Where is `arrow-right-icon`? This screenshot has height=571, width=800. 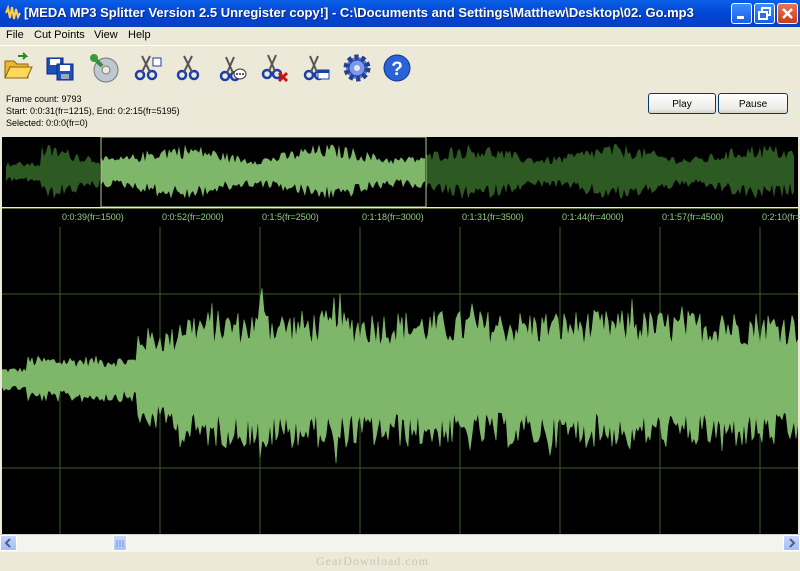 arrow-right-icon is located at coordinates (792, 543).